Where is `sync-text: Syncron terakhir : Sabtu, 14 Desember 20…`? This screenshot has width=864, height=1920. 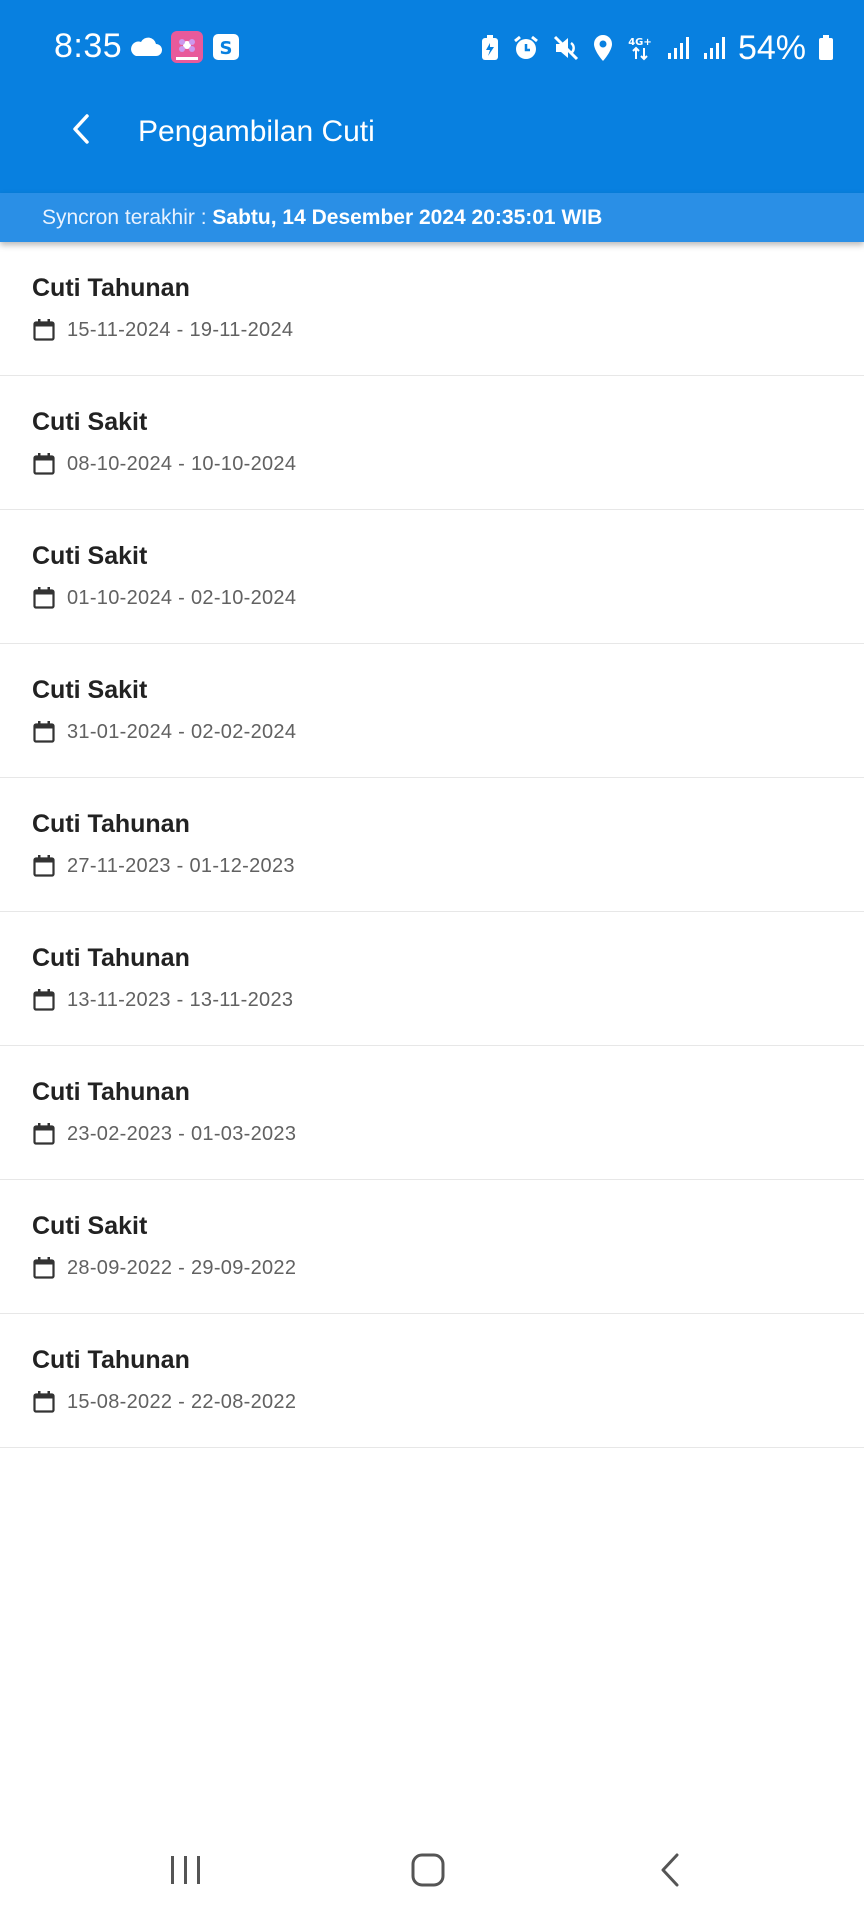
sync-text: Syncron terakhir : Sabtu, 14 Desember 20… is located at coordinates (322, 218).